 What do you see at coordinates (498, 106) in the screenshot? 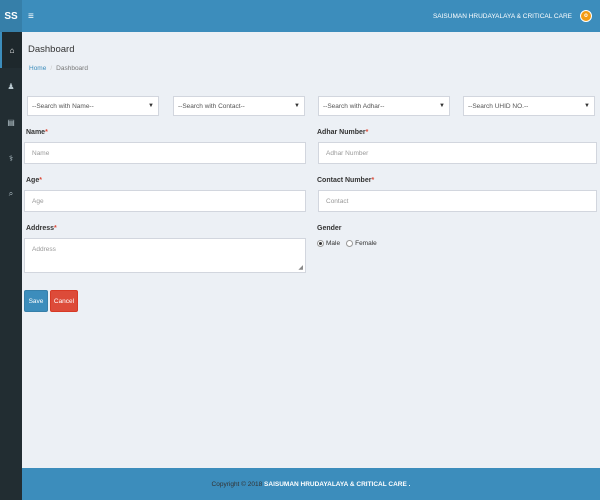
I see `search-uhid-select-value: --Search UHID NO.--` at bounding box center [498, 106].